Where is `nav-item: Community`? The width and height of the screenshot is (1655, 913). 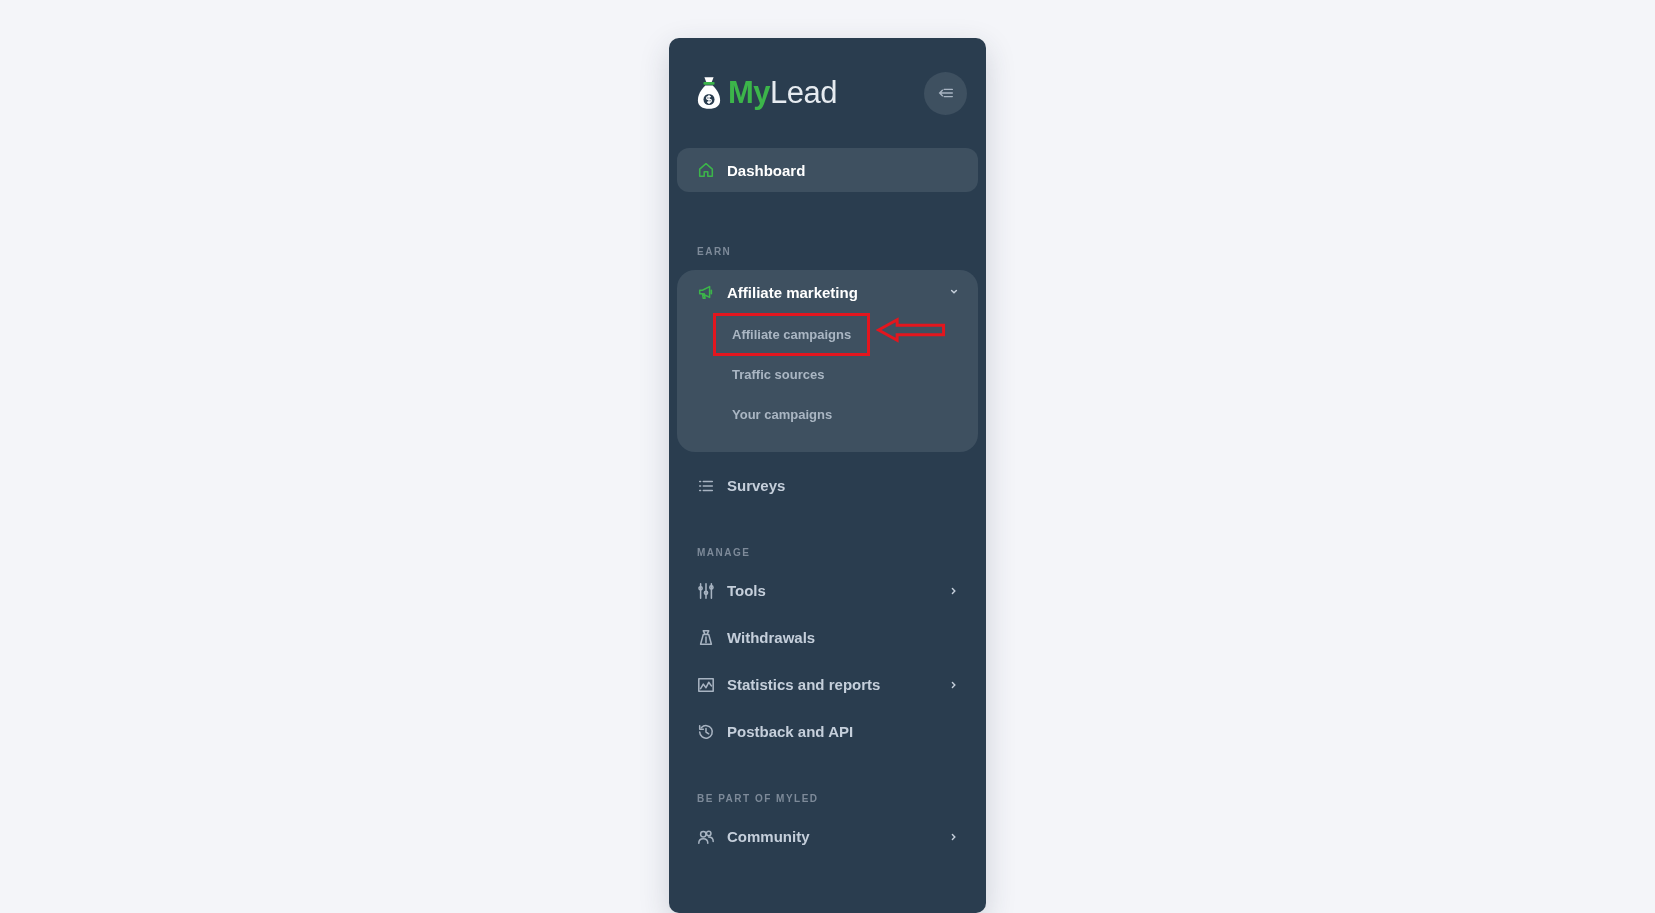 nav-item: Community is located at coordinates (827, 836).